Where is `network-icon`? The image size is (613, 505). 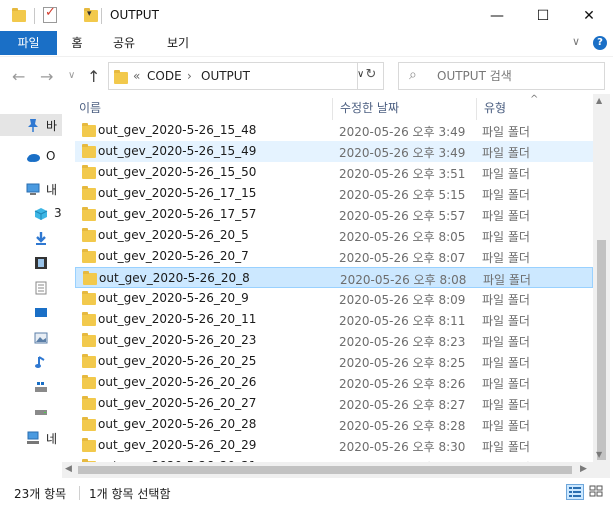 network-icon is located at coordinates (33, 437).